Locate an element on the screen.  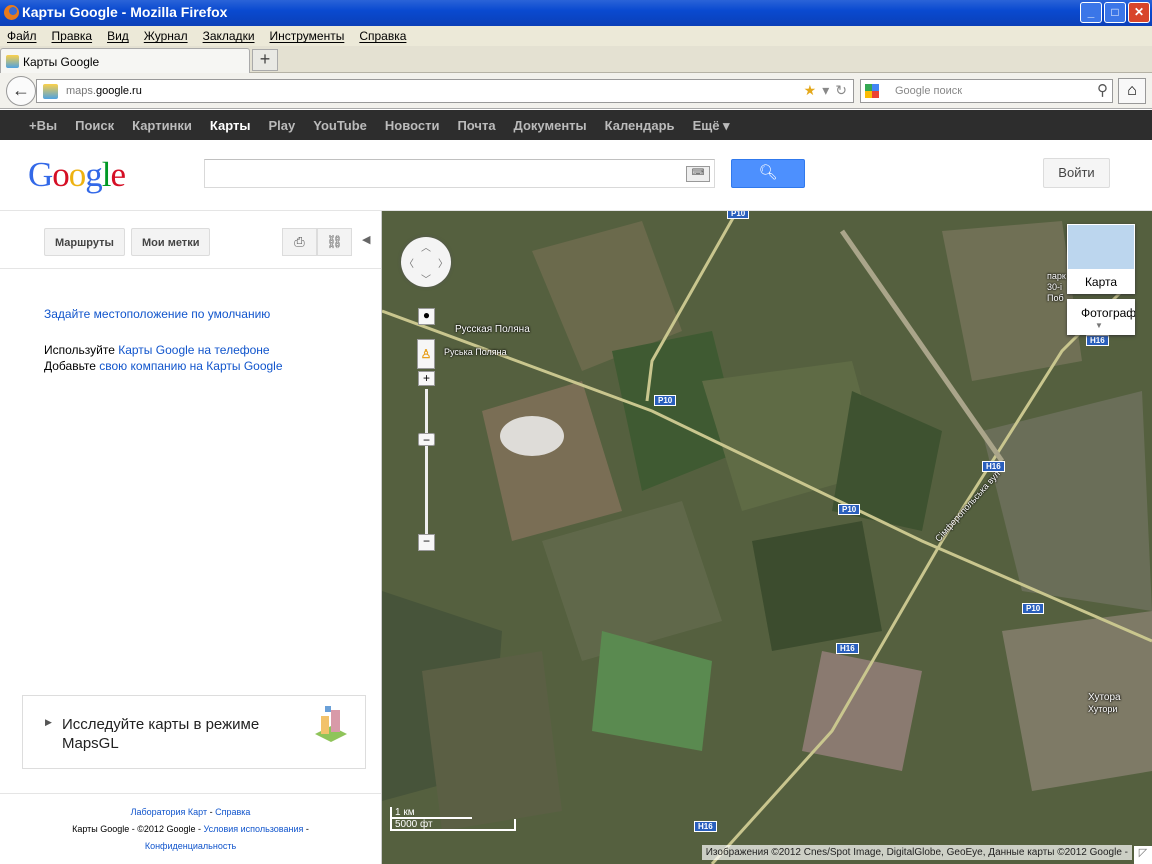
login-button: Войти is located at coordinates (1076, 173).